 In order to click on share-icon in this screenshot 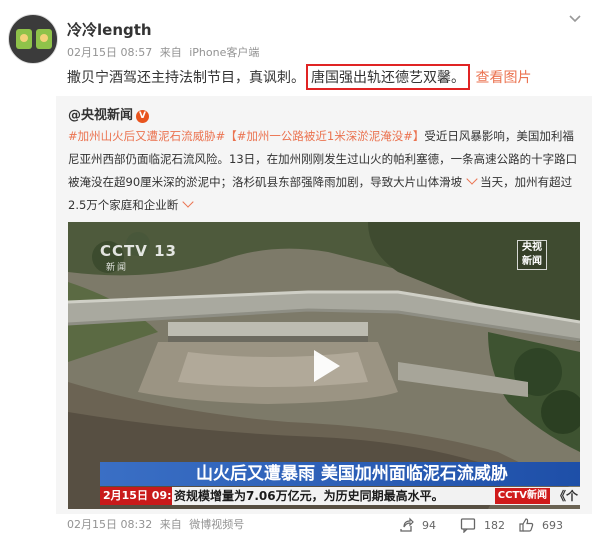, I will do `click(407, 524)`.